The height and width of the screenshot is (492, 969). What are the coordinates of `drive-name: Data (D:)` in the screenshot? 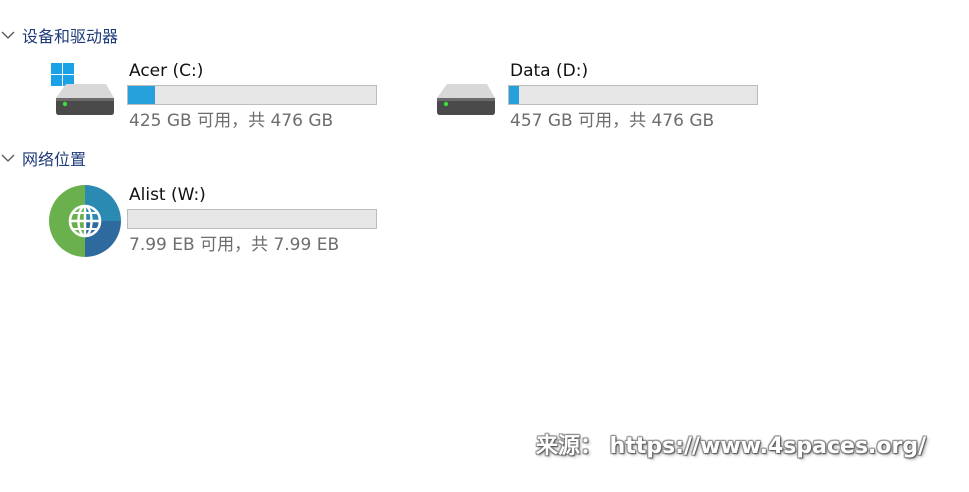 It's located at (549, 71).